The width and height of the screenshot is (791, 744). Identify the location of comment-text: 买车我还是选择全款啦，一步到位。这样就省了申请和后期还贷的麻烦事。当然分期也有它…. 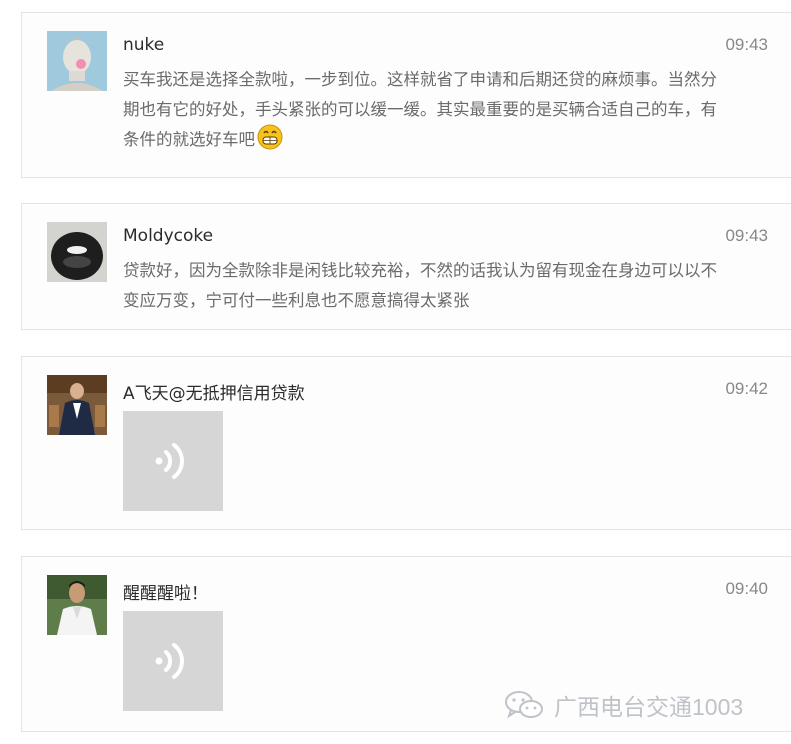
(423, 112).